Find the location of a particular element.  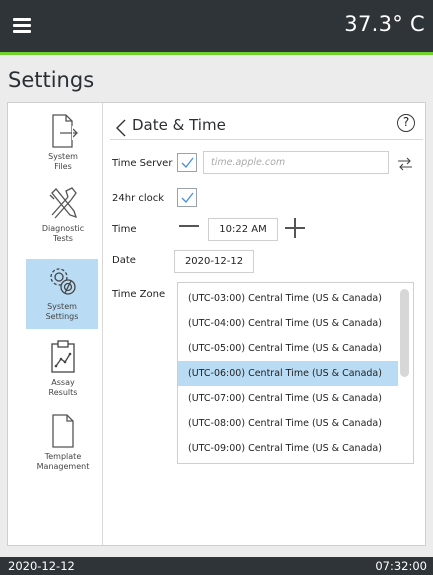

time-increment-button is located at coordinates (295, 228).